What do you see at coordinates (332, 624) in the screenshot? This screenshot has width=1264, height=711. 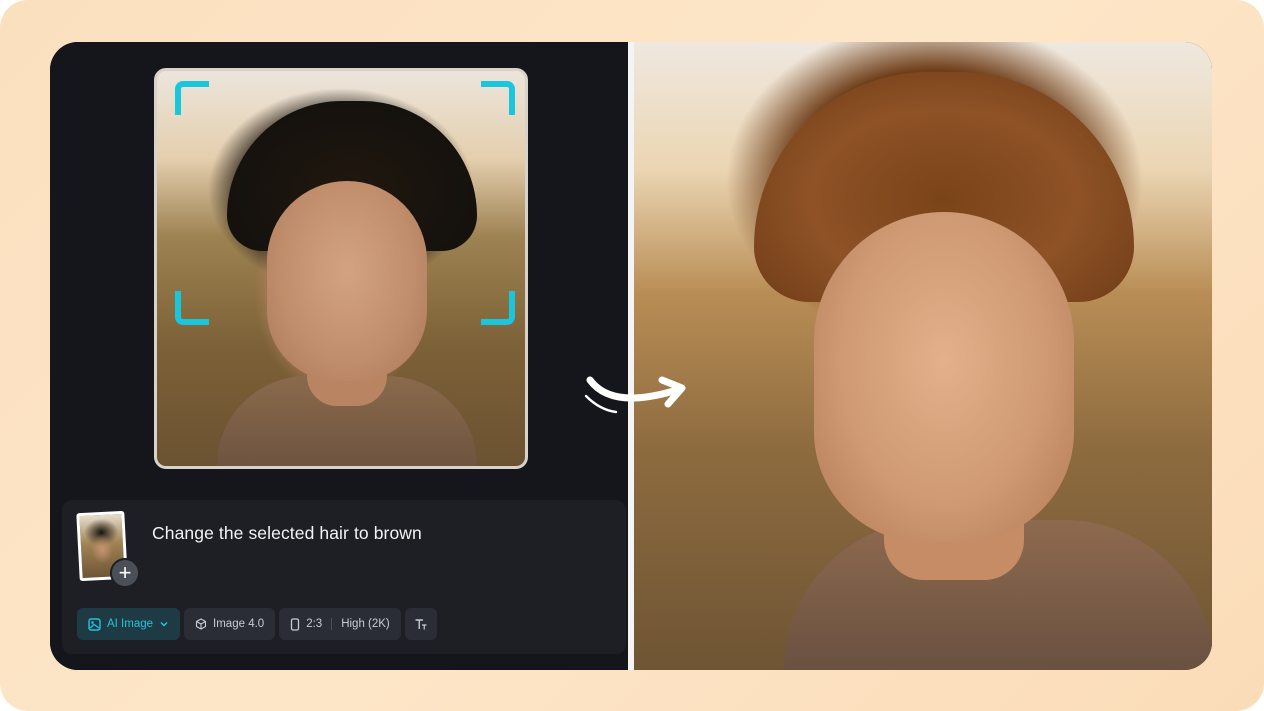 I see `chip-divider` at bounding box center [332, 624].